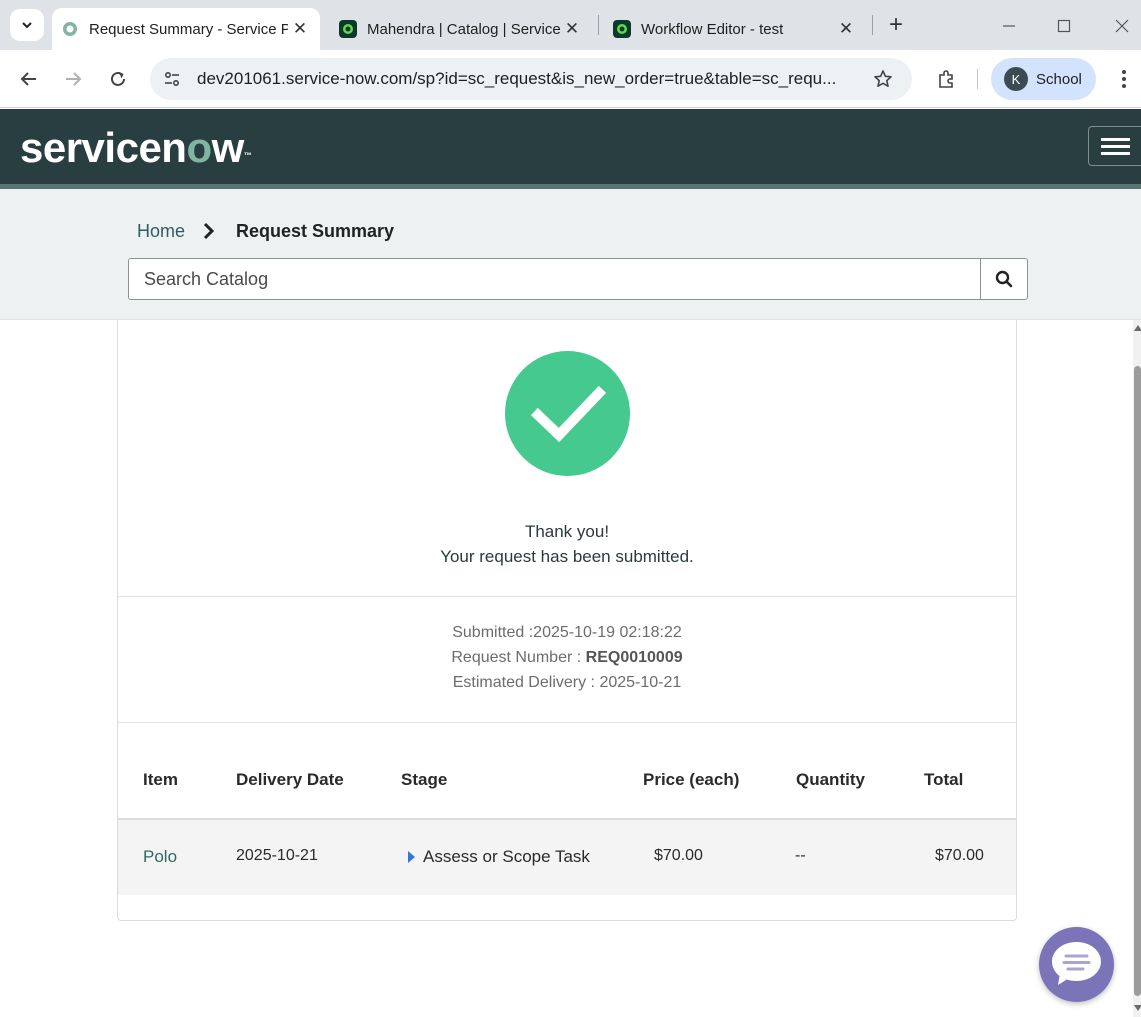 The image size is (1141, 1017). I want to click on submitted-info: Submitted :2025-10-19 02:18:22, so click(567, 633).